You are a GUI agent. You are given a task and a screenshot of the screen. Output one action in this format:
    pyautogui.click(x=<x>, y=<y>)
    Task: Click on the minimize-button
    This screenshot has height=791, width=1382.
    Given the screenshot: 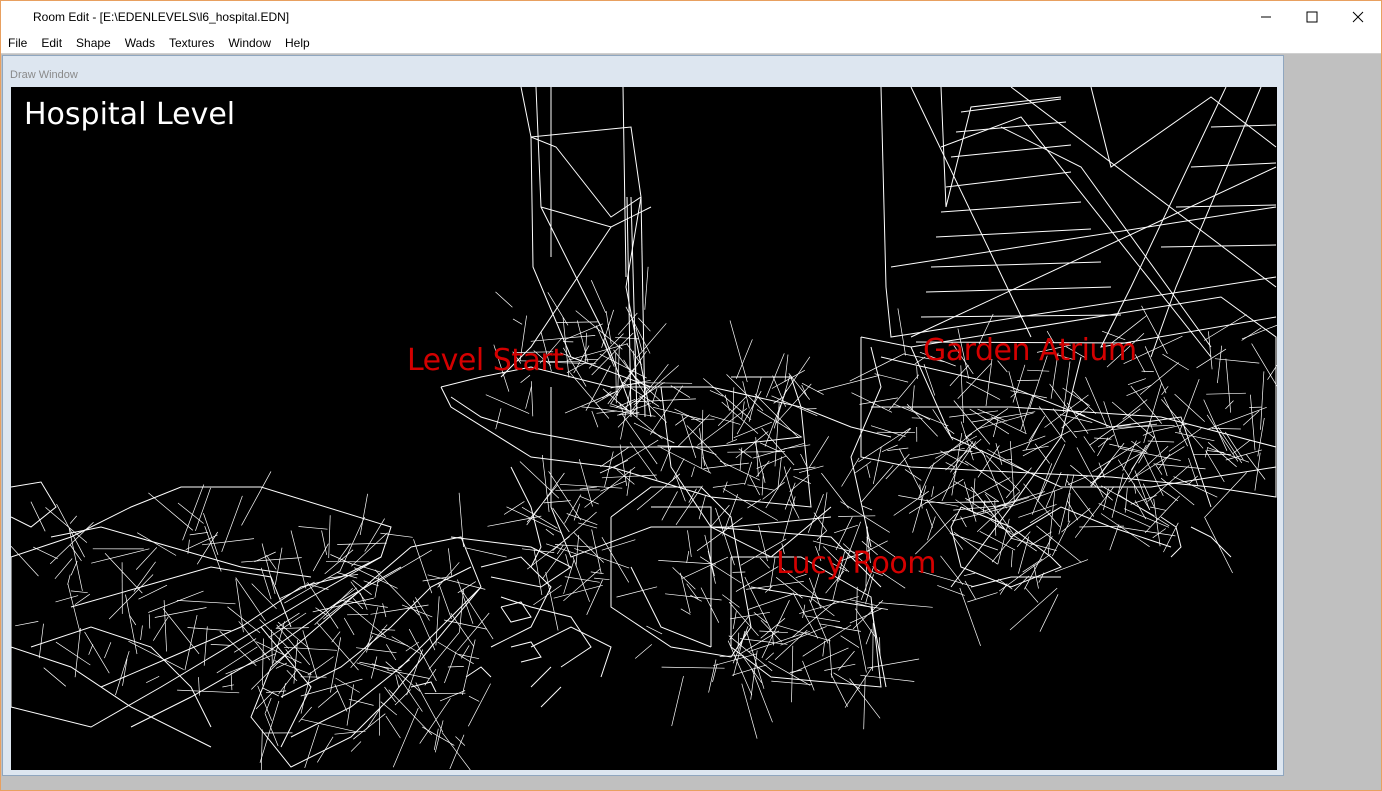 What is the action you would take?
    pyautogui.click(x=1266, y=17)
    